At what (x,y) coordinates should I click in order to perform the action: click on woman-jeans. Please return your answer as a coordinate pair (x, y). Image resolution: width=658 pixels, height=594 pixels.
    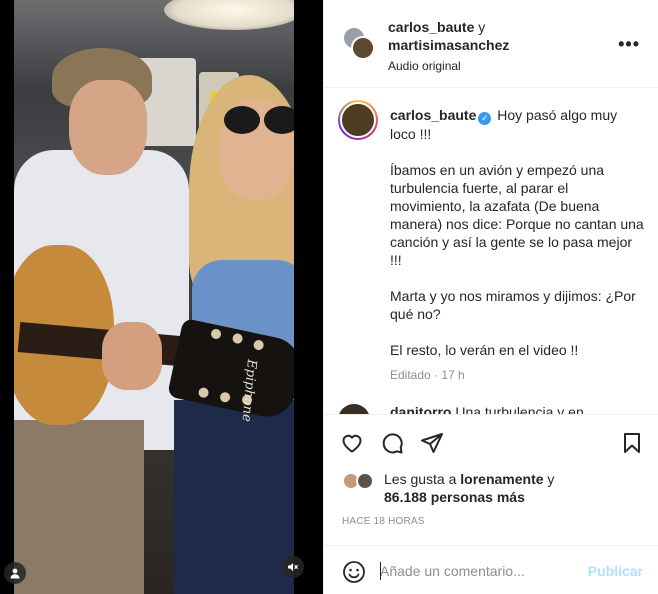
    Looking at the image, I should click on (234, 497).